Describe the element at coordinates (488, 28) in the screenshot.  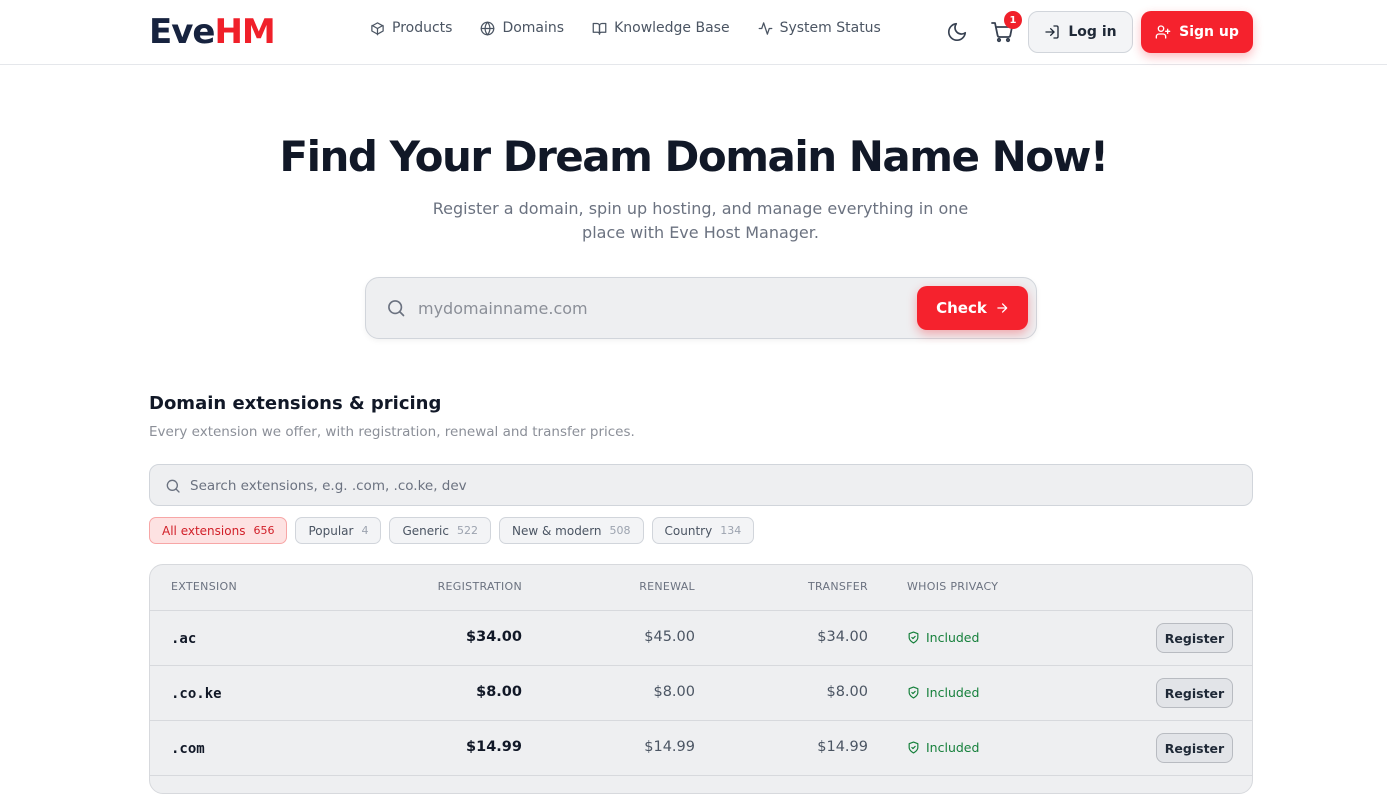
I see `globe-icon` at that location.